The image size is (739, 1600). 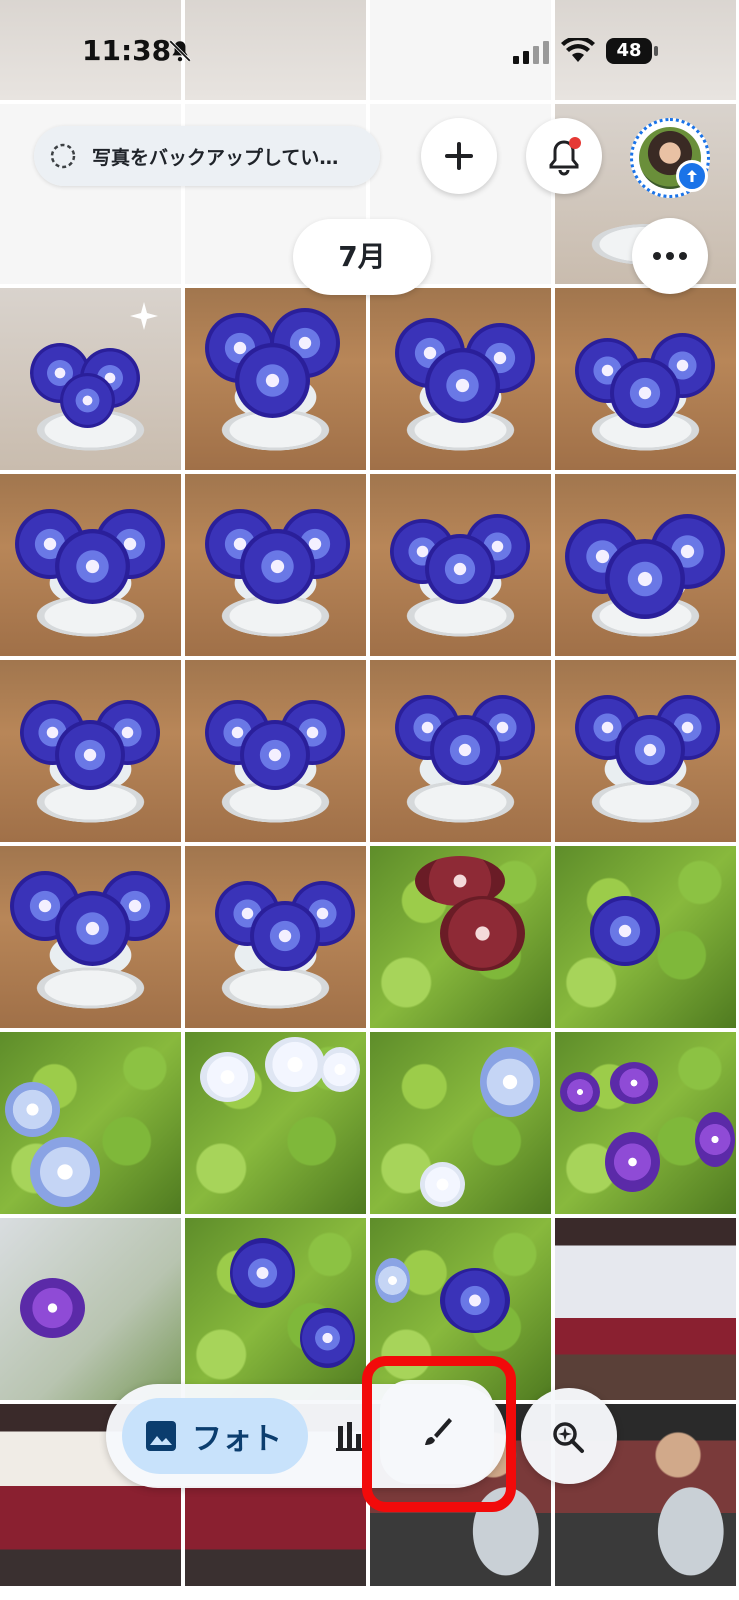 I want to click on tab-photos-label: フォト, so click(x=237, y=1439).